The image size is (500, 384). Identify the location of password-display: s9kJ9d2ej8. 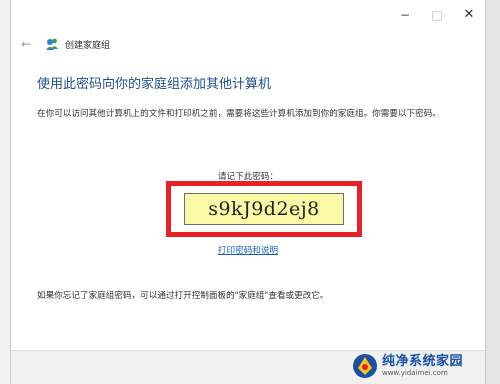
(264, 209).